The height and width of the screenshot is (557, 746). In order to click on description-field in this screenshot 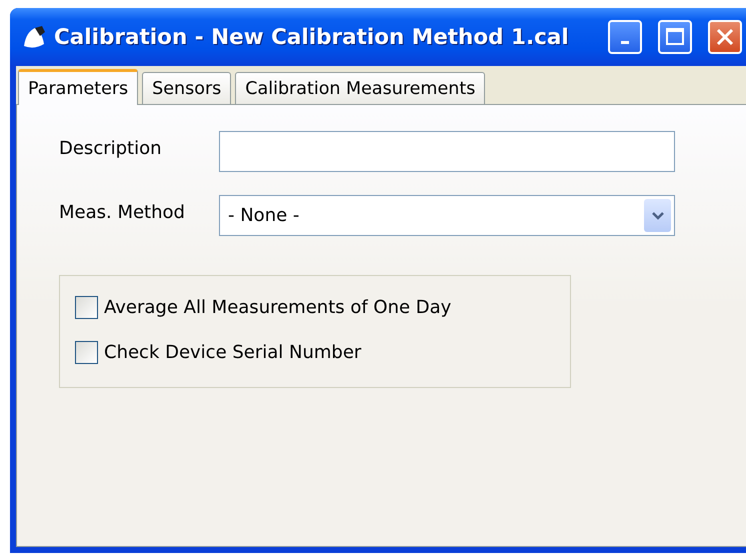, I will do `click(447, 151)`.